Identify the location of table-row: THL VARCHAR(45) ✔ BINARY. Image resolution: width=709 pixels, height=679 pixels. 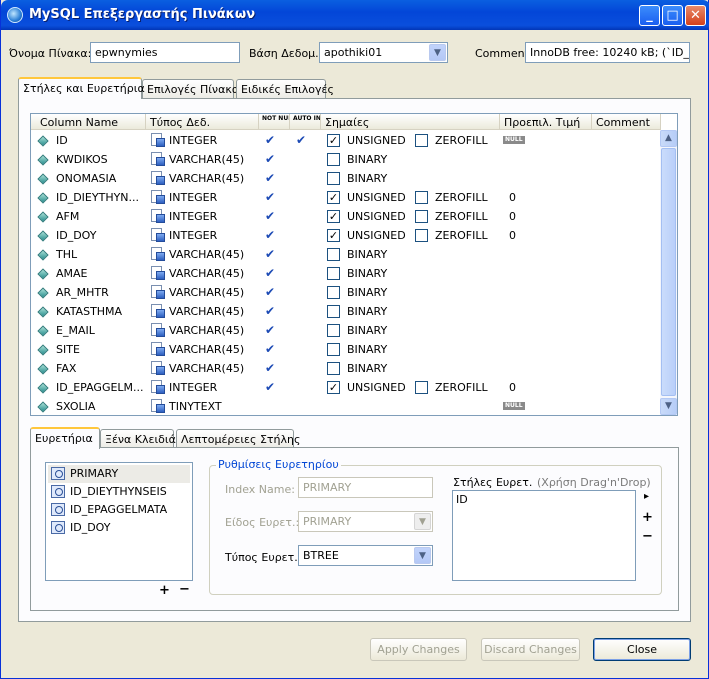
(346, 254).